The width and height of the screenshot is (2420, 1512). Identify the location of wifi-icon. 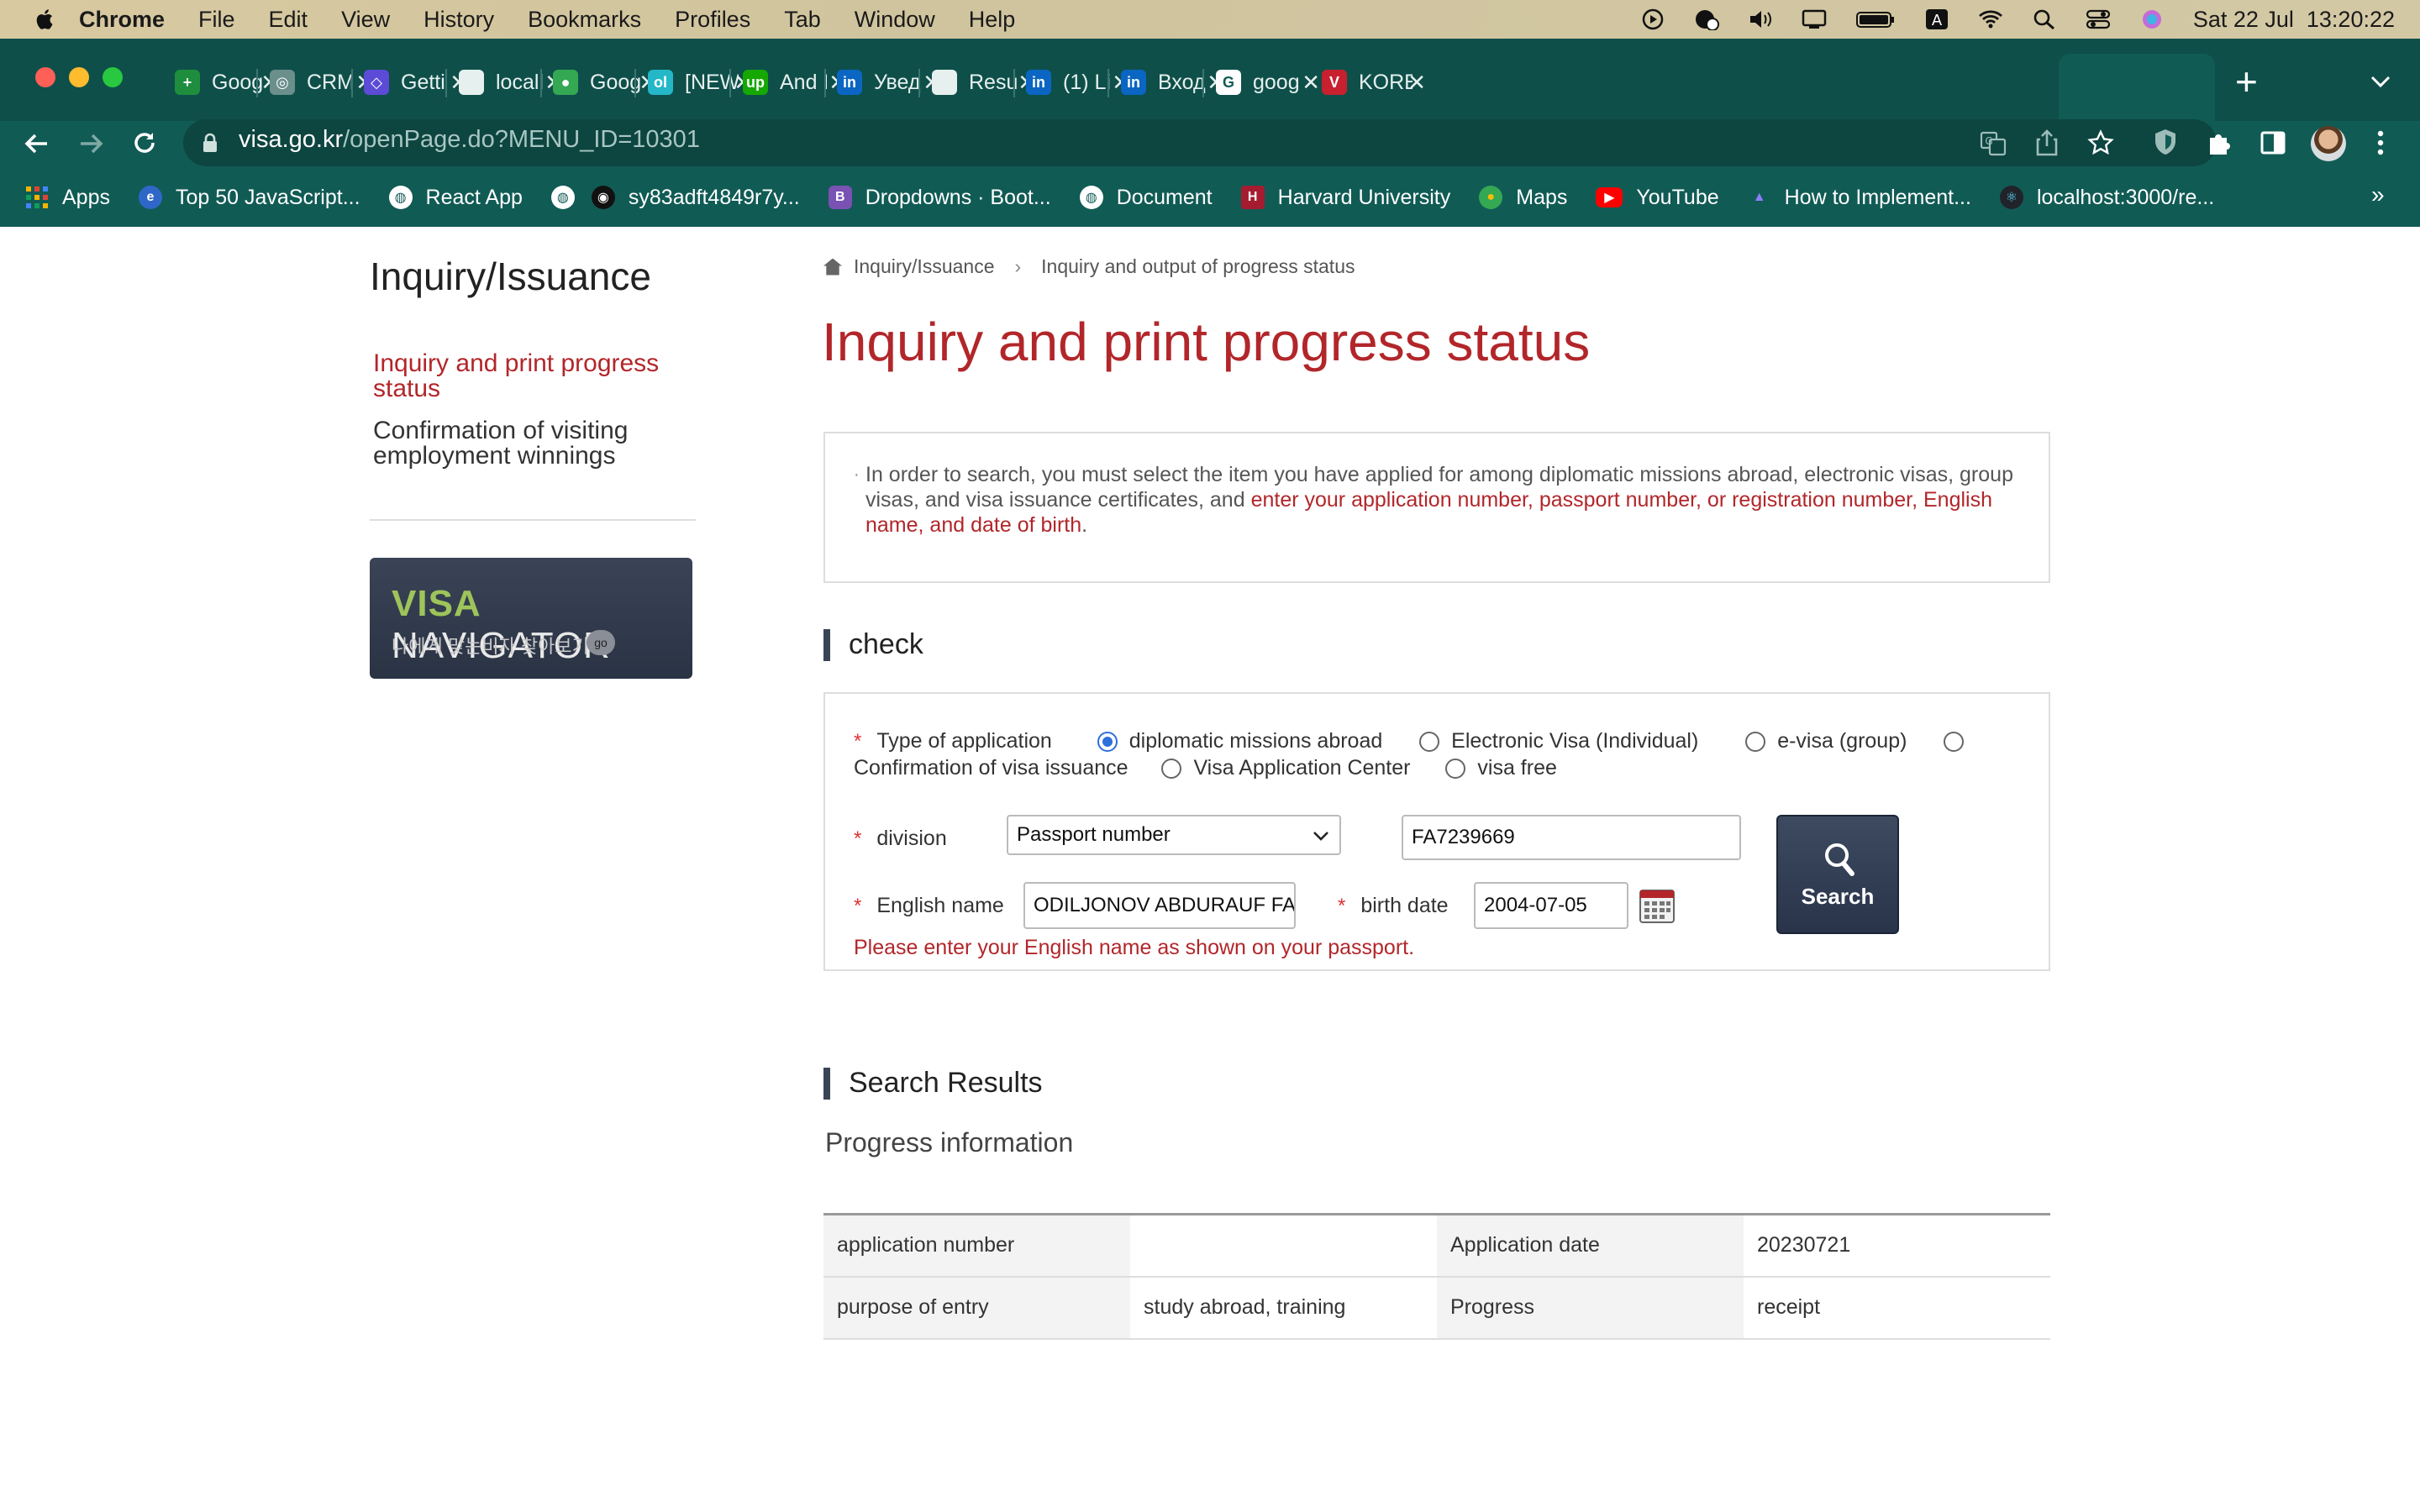
(1990, 19).